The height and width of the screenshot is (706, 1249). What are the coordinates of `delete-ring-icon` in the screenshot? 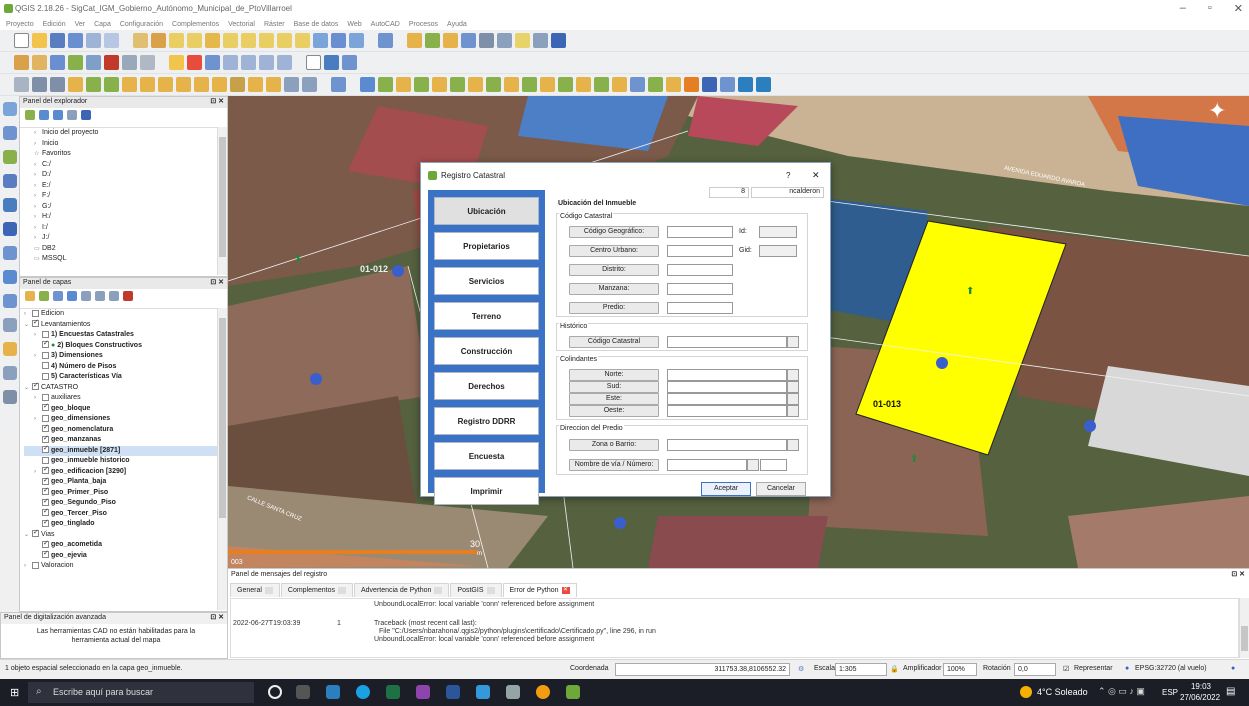 It's located at (147, 84).